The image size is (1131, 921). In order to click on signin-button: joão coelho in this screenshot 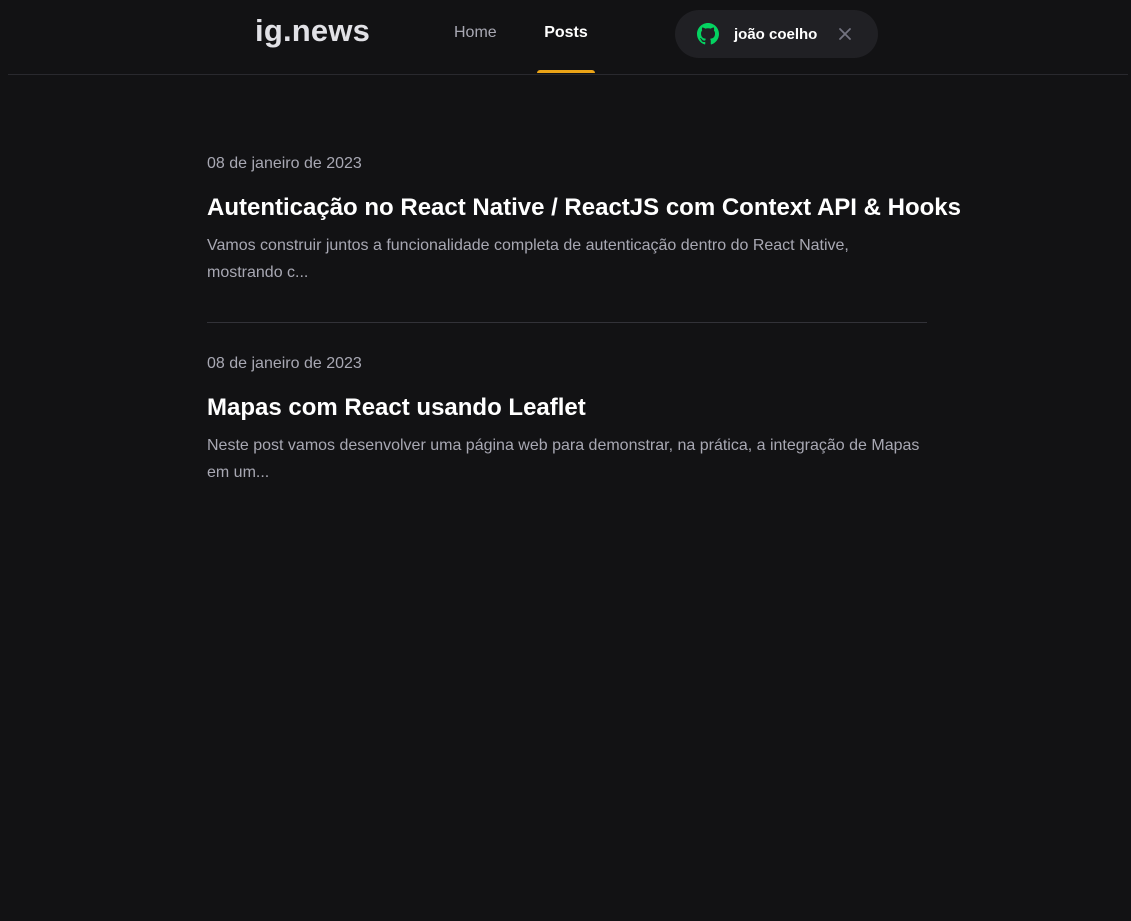, I will do `click(776, 34)`.